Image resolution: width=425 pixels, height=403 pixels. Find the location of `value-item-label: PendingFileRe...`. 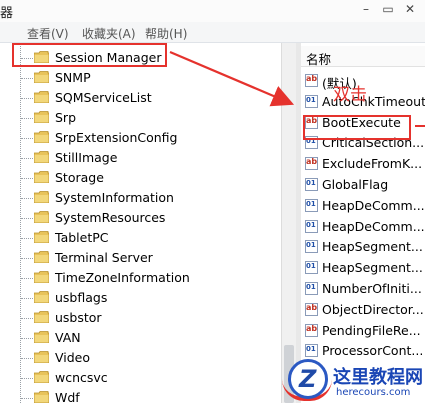

value-item-label: PendingFileRe... is located at coordinates (371, 330).